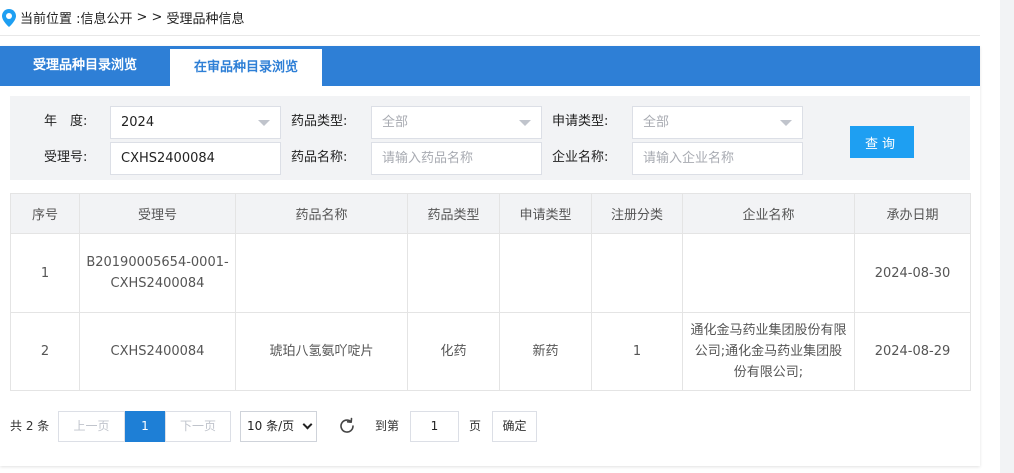 This screenshot has height=473, width=1014. Describe the element at coordinates (321, 273) in the screenshot. I see `cell-drug-name` at that location.